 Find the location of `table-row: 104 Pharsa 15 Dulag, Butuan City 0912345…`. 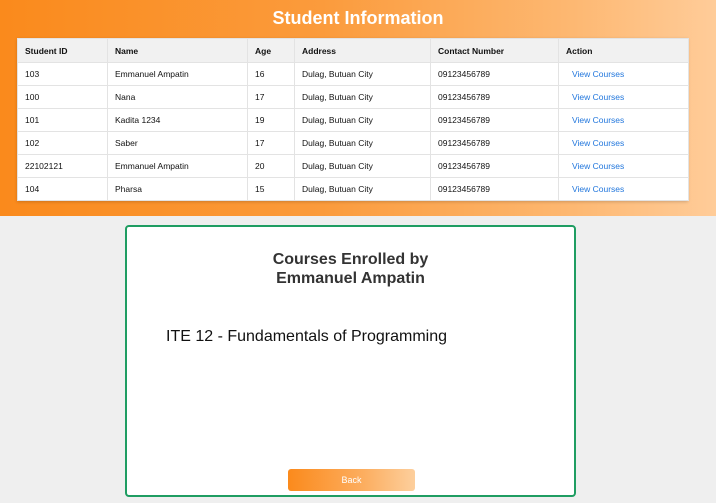

table-row: 104 Pharsa 15 Dulag, Butuan City 0912345… is located at coordinates (353, 189).